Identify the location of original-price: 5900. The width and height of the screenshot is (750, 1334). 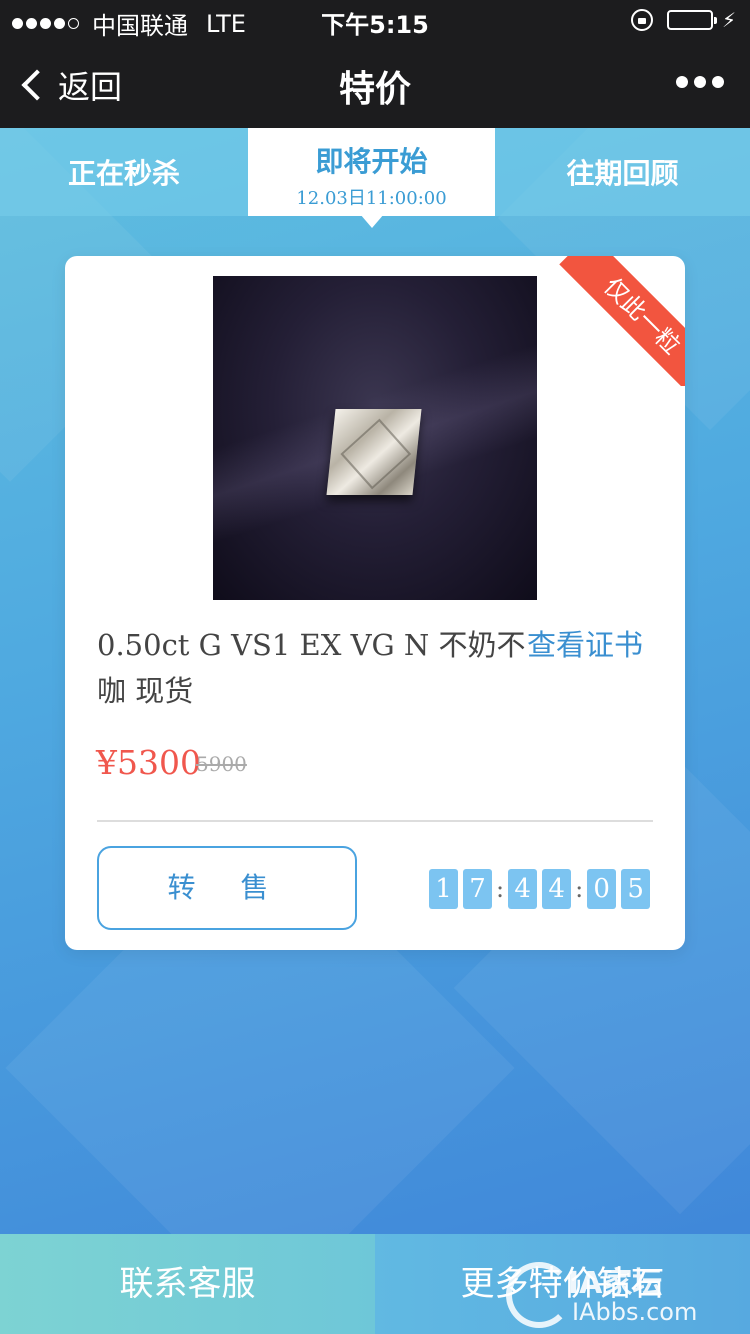
(221, 764).